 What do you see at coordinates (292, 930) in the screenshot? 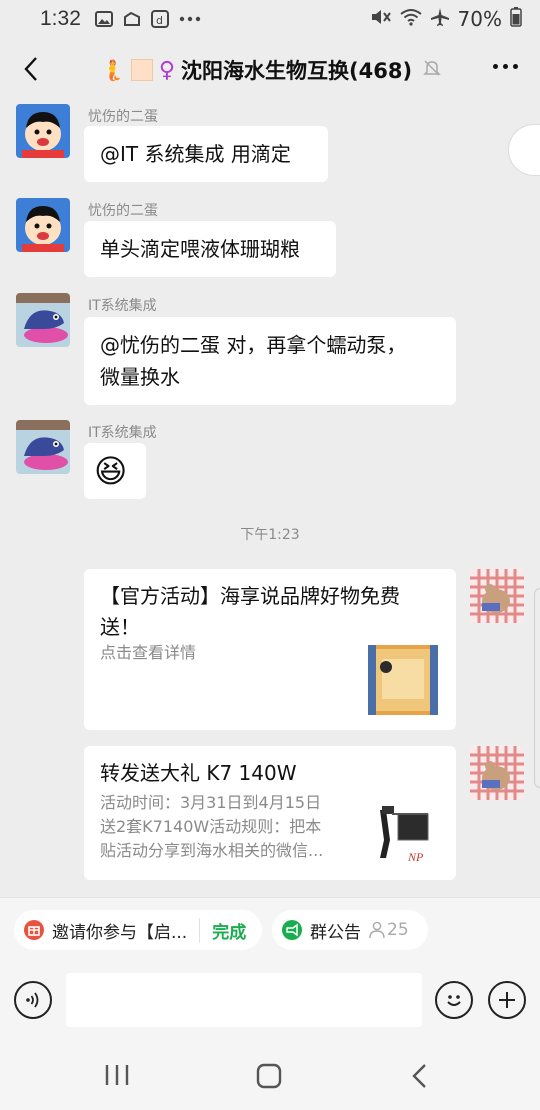
I see `announcement-icon` at bounding box center [292, 930].